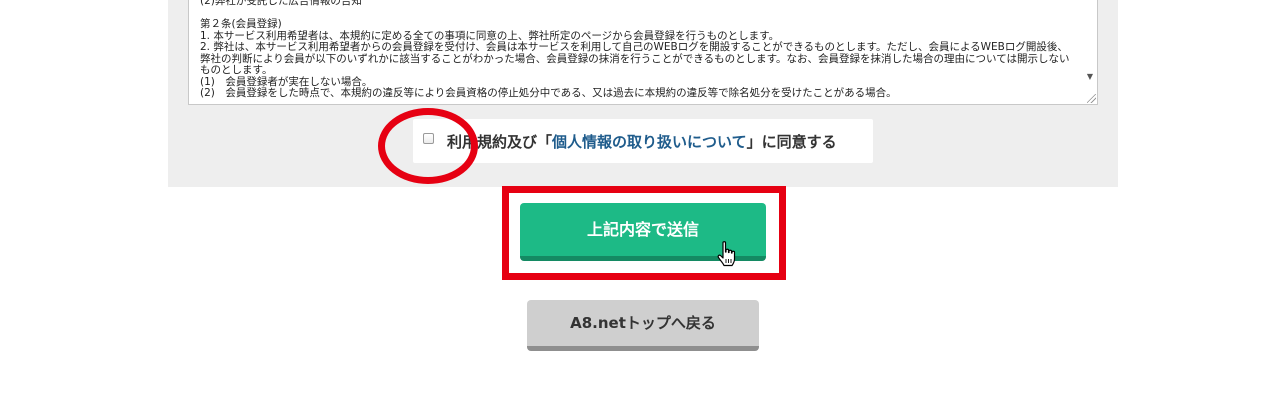 This screenshot has width=1286, height=394. Describe the element at coordinates (649, 142) in the screenshot. I see `privacy-policy-link: 個人情報の取り扱いについて` at that location.